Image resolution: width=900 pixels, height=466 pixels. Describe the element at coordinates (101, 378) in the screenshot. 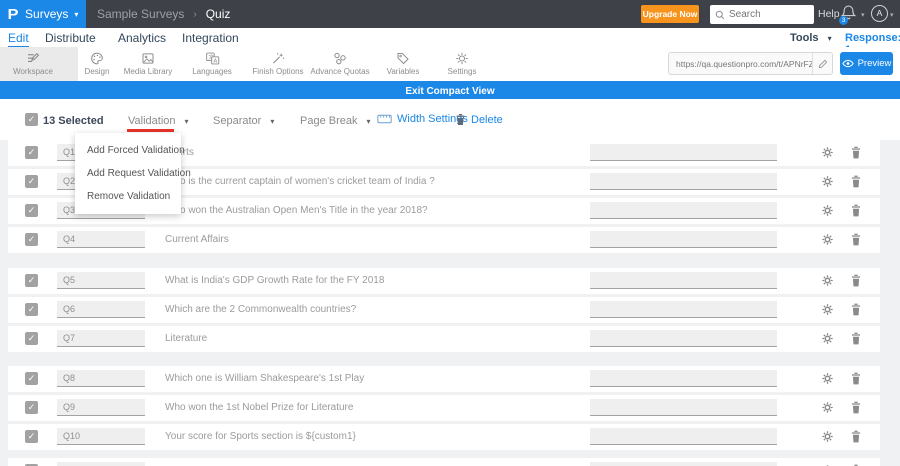

I see `question-code-input: Q8` at that location.